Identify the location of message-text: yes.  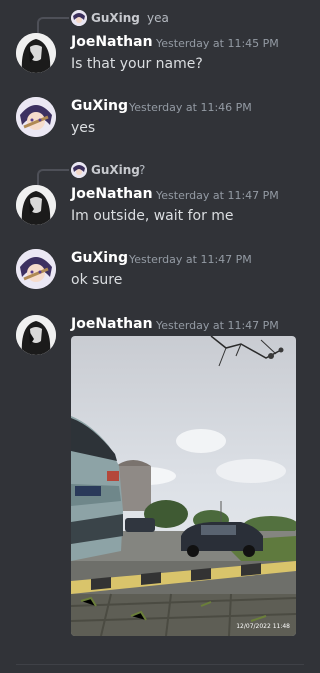
(83, 128).